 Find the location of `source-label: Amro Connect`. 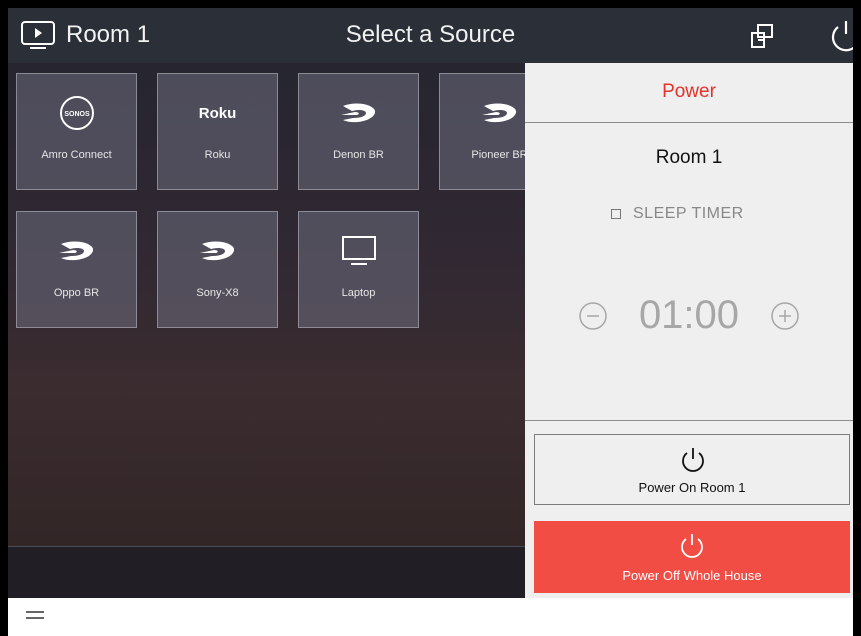

source-label: Amro Connect is located at coordinates (76, 155).